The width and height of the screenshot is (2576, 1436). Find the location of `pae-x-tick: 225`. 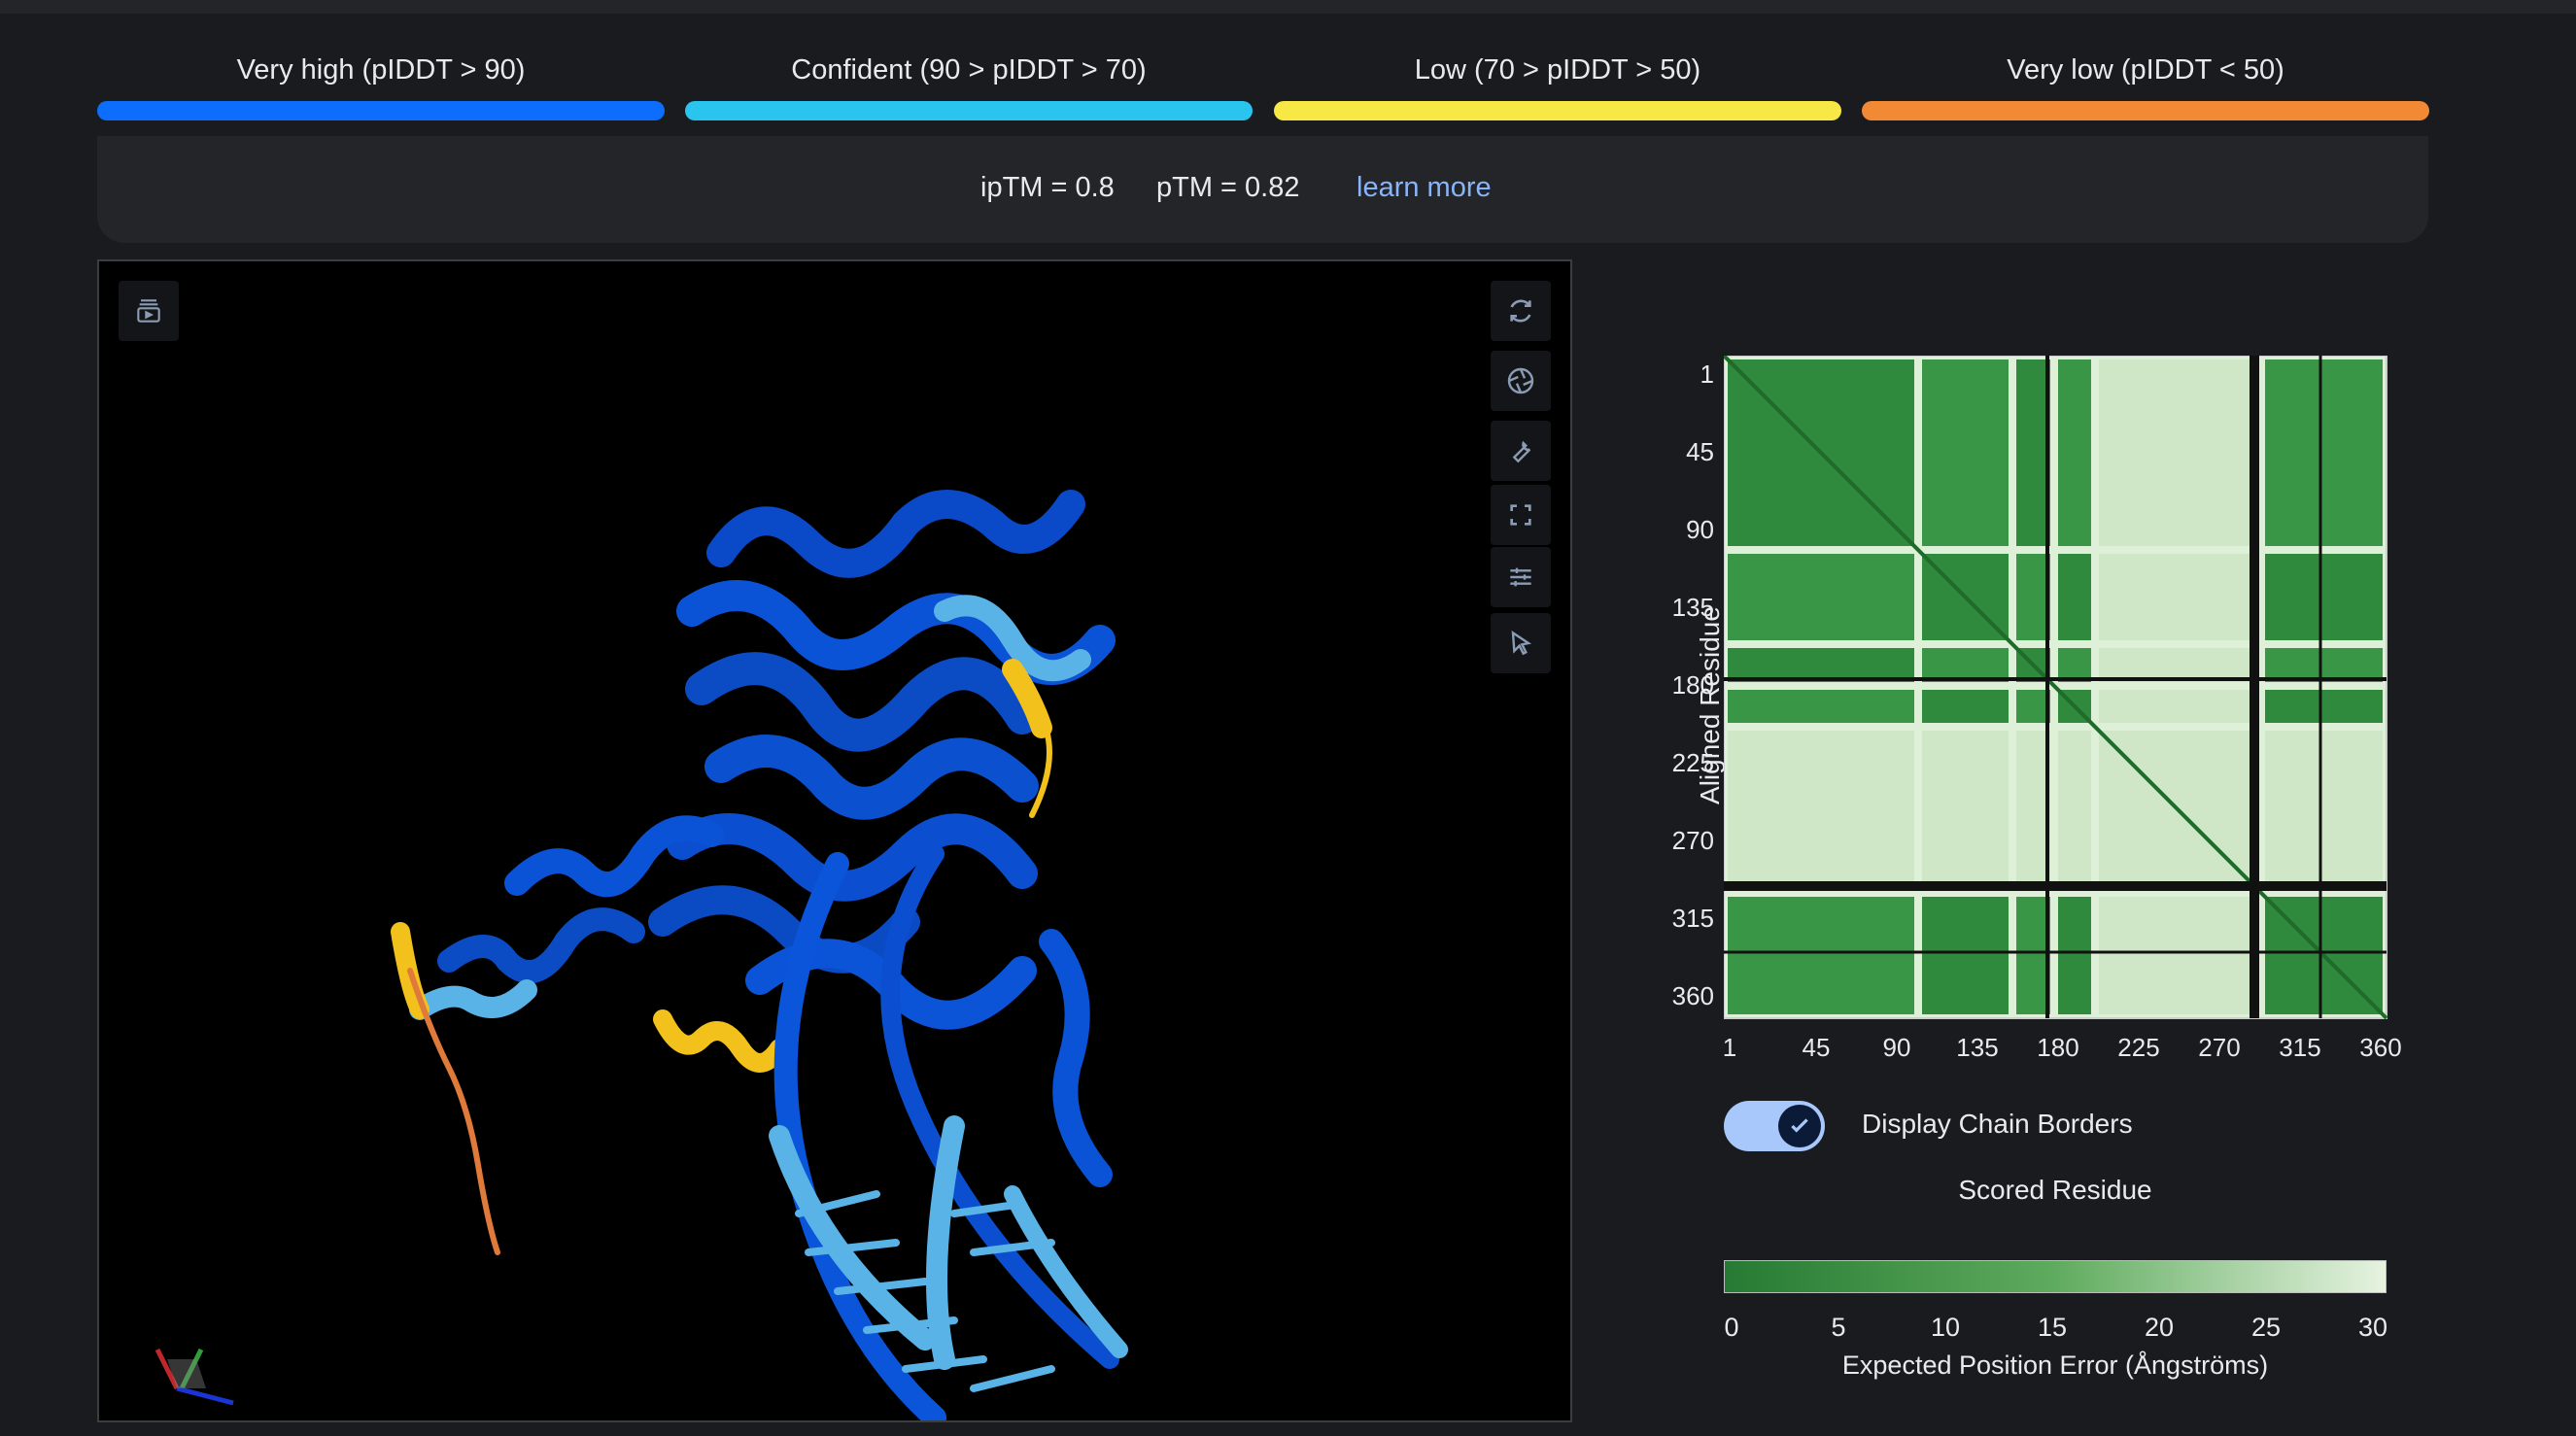

pae-x-tick: 225 is located at coordinates (2139, 1047).